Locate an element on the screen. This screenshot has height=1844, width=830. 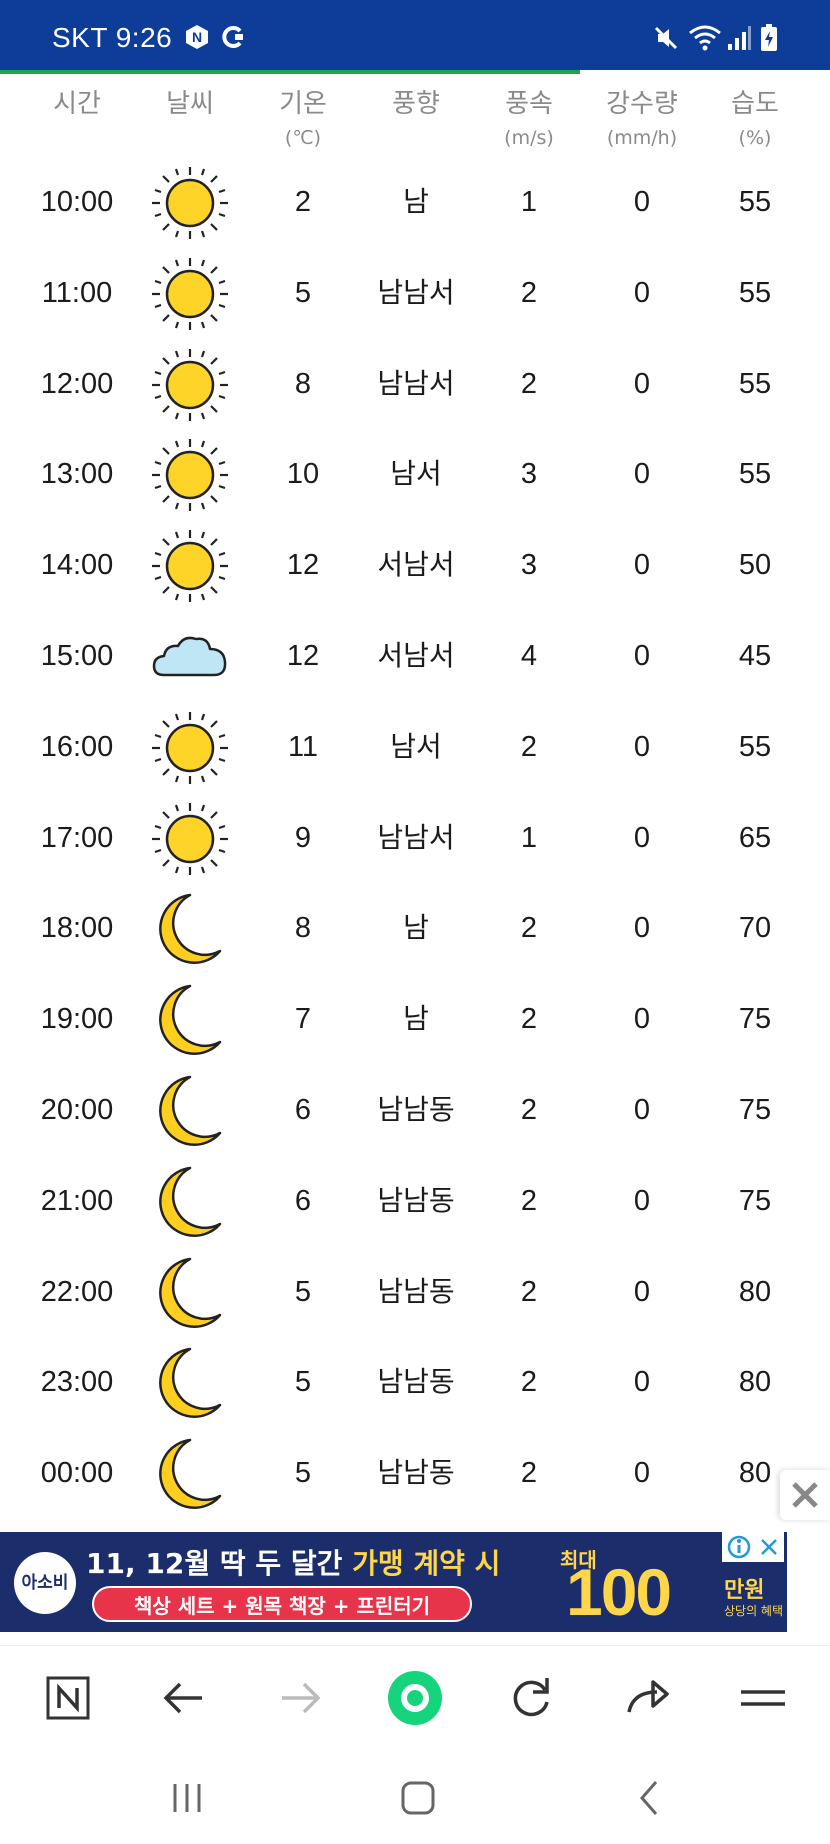
temperature-cell: 8 is located at coordinates (303, 383).